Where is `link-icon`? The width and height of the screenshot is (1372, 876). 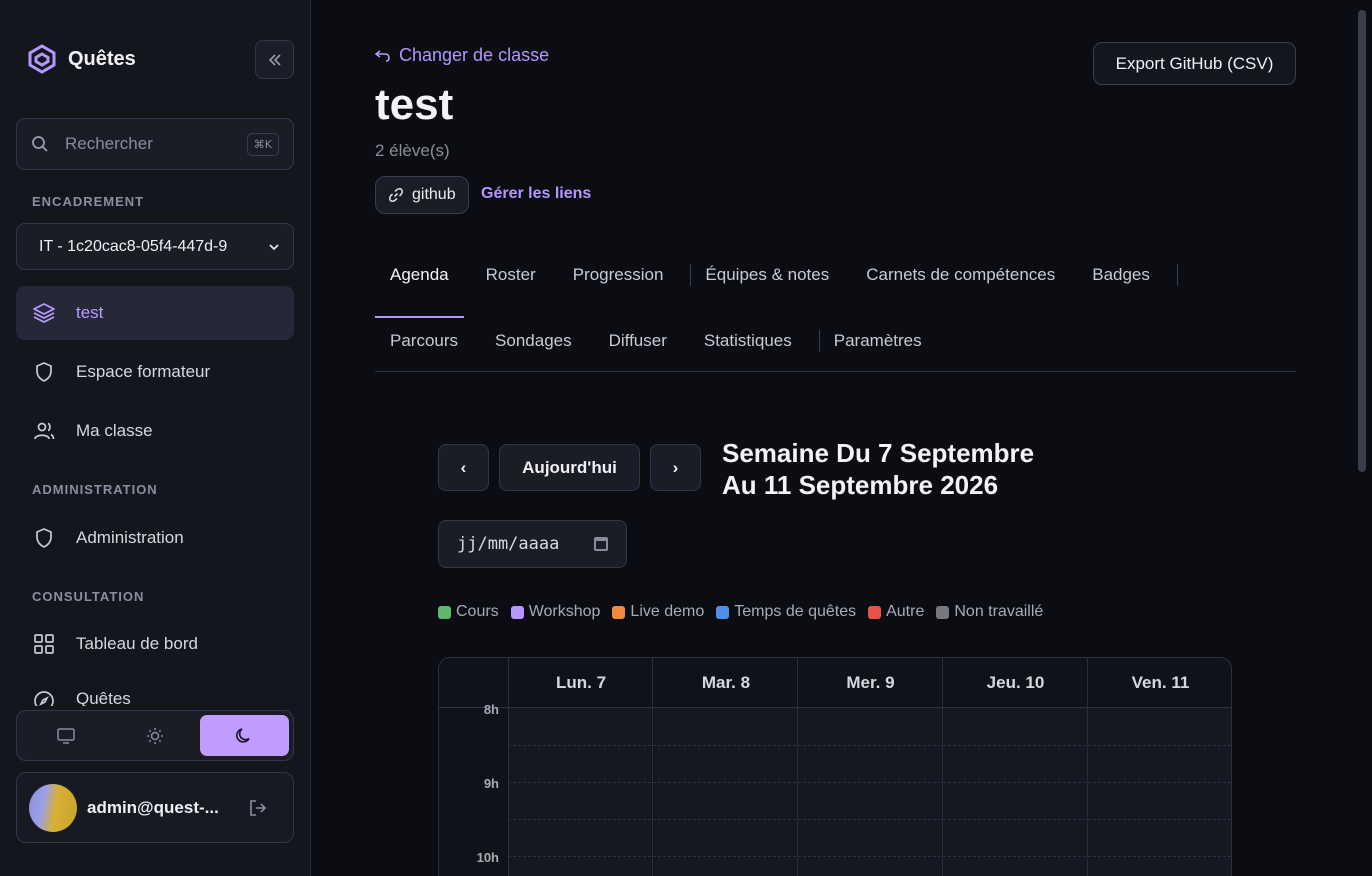 link-icon is located at coordinates (396, 195).